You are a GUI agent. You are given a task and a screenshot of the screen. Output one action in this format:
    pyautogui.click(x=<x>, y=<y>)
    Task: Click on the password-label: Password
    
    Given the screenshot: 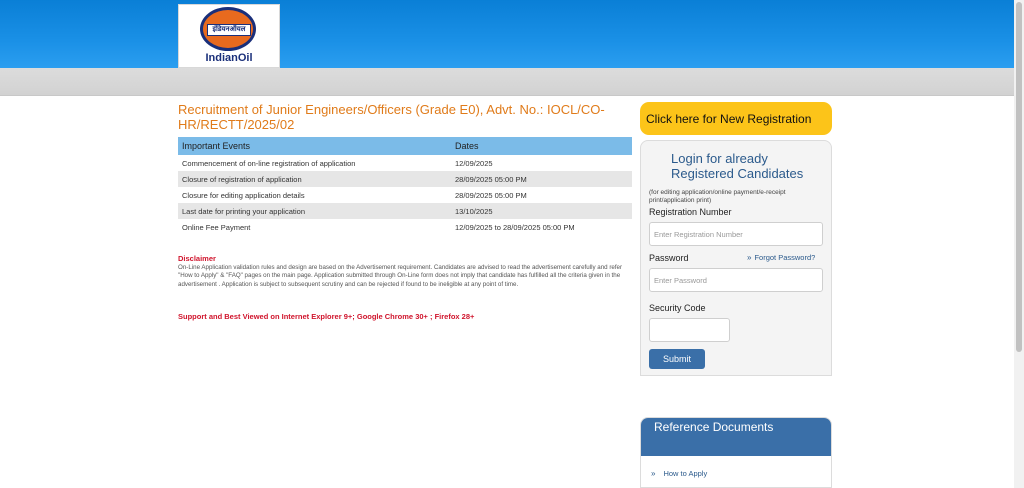 What is the action you would take?
    pyautogui.click(x=669, y=258)
    